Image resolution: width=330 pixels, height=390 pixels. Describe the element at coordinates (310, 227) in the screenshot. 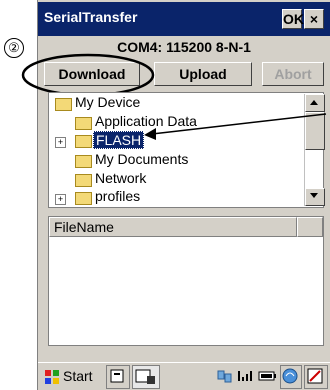

I see `column-header-filler` at that location.